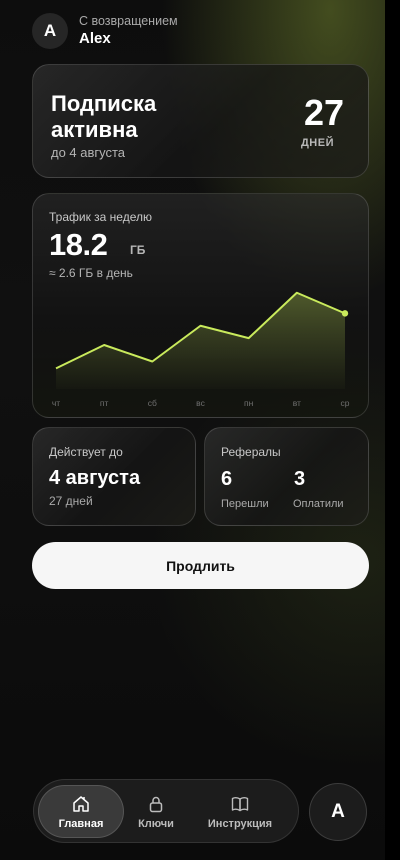  Describe the element at coordinates (345, 313) in the screenshot. I see `chart-point-last` at that location.